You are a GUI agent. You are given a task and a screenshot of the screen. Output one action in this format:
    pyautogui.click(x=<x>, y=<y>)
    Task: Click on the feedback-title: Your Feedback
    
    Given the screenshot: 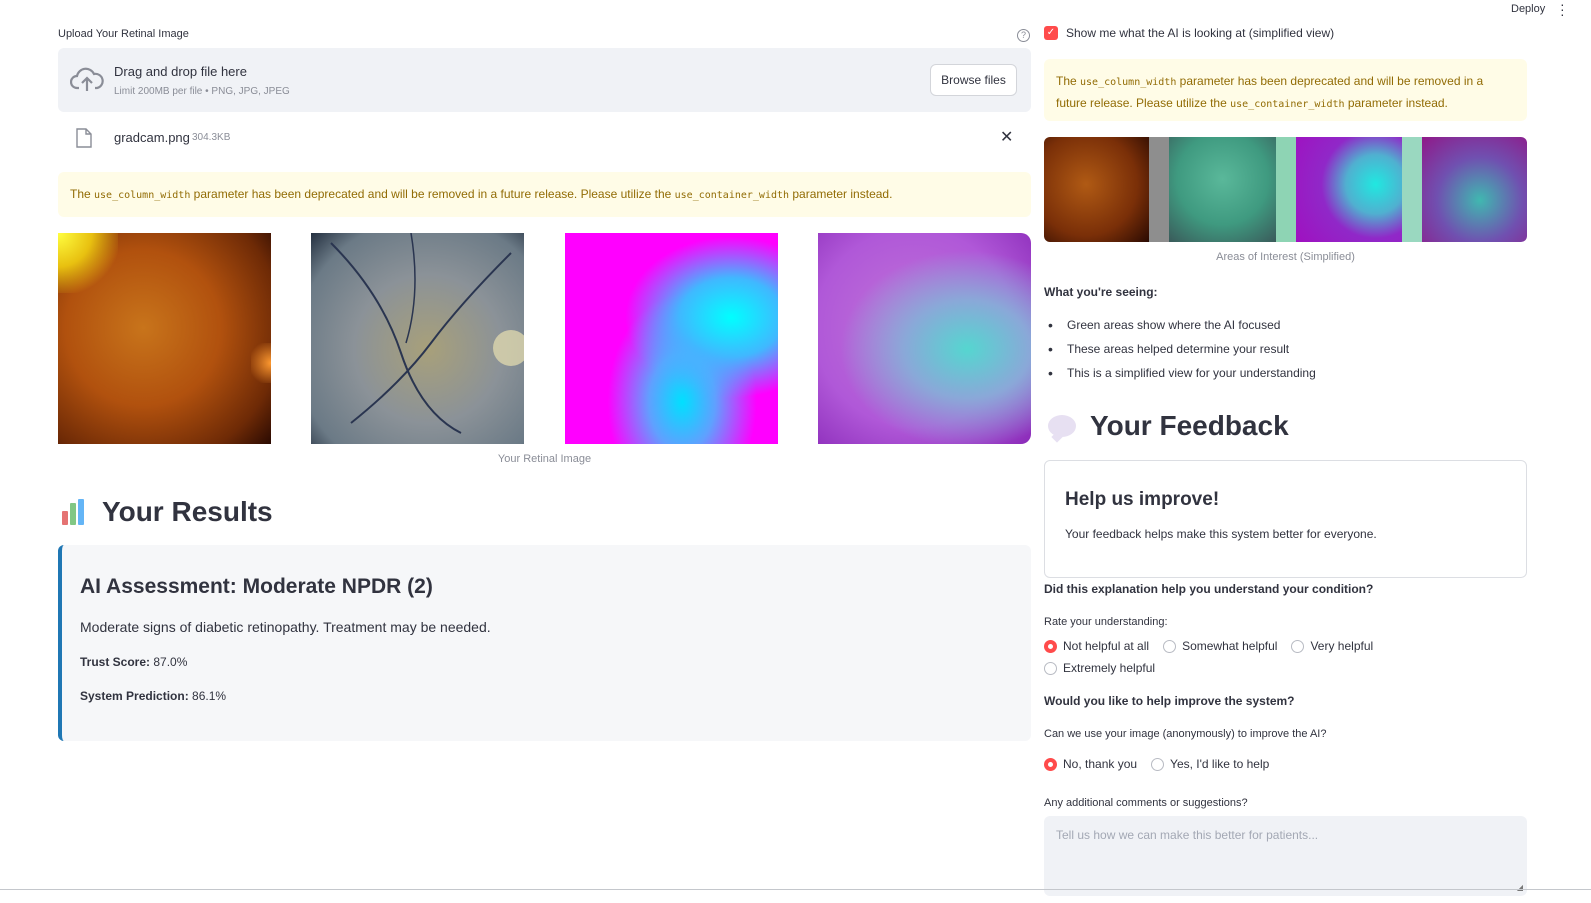 What is the action you would take?
    pyautogui.click(x=1189, y=425)
    